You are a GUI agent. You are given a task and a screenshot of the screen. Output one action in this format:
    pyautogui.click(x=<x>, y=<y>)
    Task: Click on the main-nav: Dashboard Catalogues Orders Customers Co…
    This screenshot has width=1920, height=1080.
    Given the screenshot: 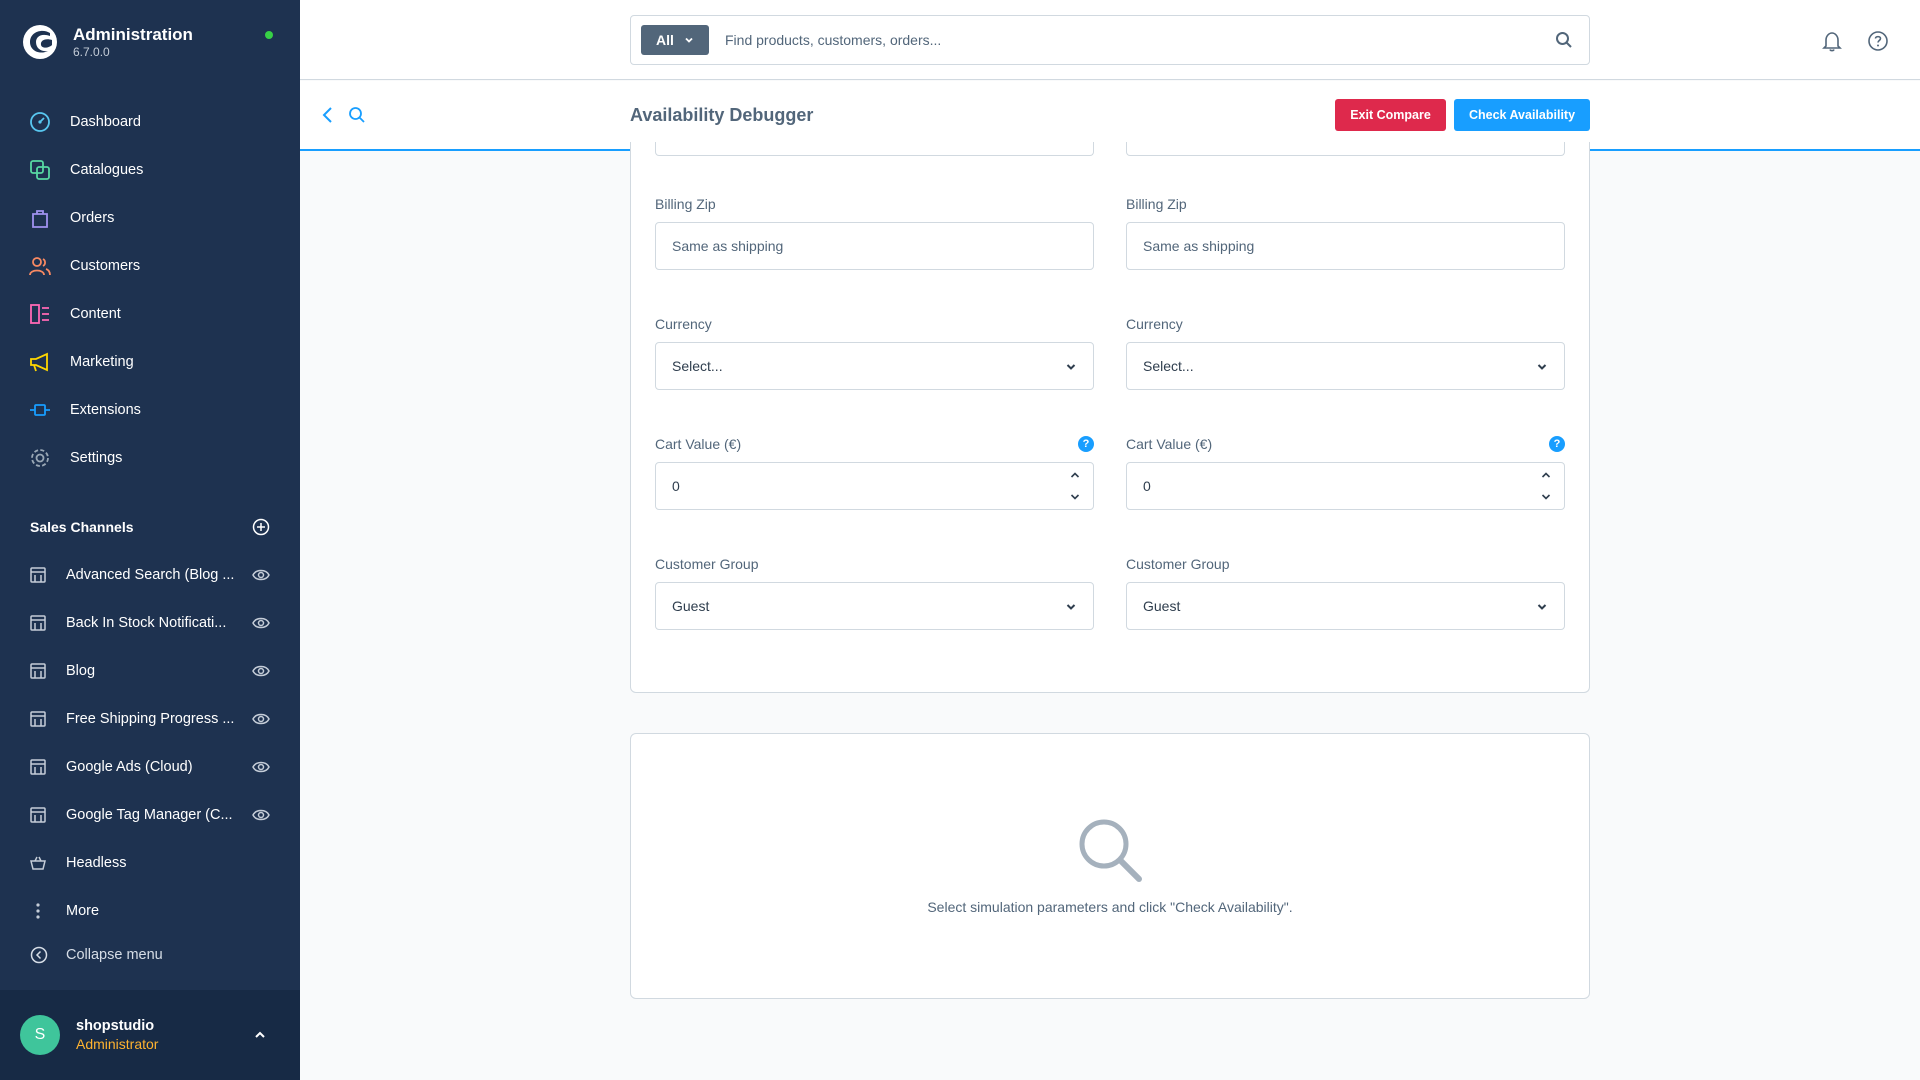 What is the action you would take?
    pyautogui.click(x=150, y=290)
    